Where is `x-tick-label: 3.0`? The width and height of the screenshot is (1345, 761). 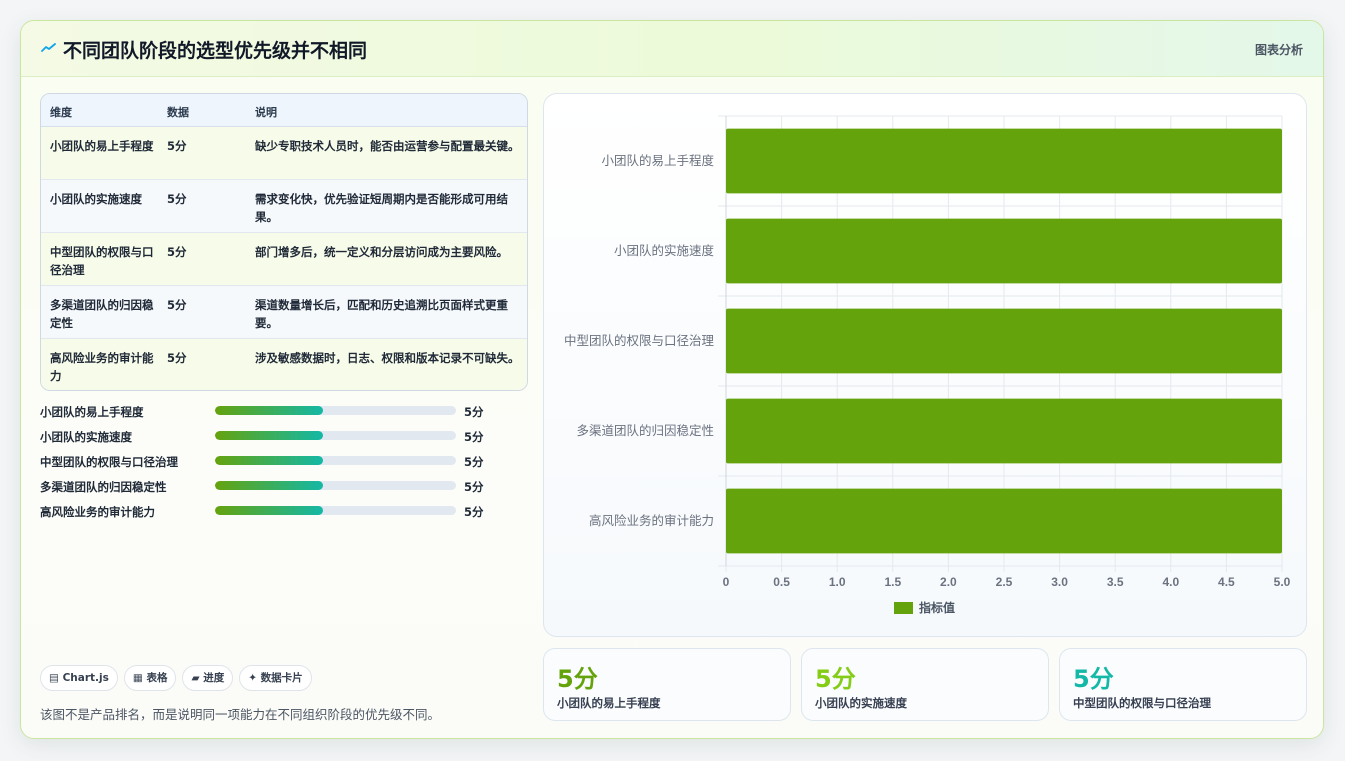
x-tick-label: 3.0 is located at coordinates (1059, 582).